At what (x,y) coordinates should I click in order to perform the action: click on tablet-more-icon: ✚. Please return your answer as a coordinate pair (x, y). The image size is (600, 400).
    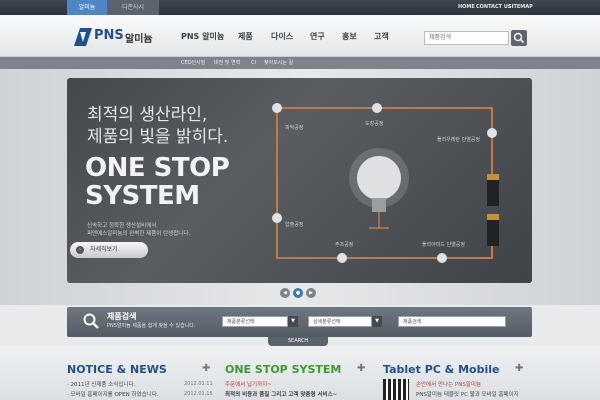
    Looking at the image, I should click on (519, 368).